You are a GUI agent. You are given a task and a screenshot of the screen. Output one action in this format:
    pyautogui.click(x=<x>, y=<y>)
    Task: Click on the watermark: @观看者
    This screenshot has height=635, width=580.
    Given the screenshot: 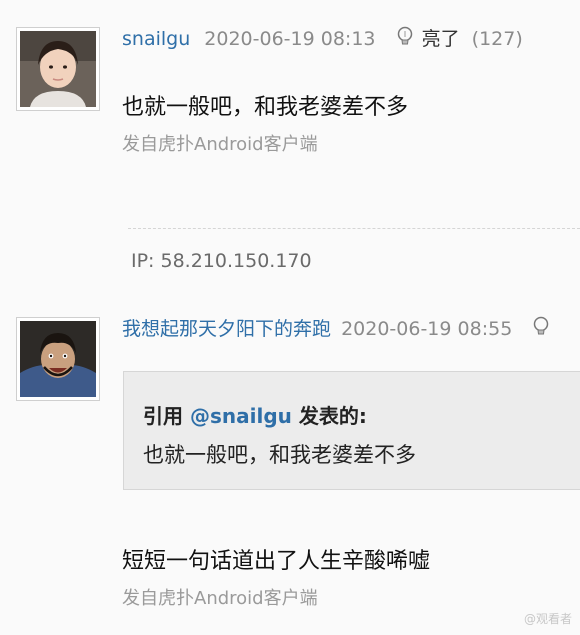 What is the action you would take?
    pyautogui.click(x=547, y=619)
    